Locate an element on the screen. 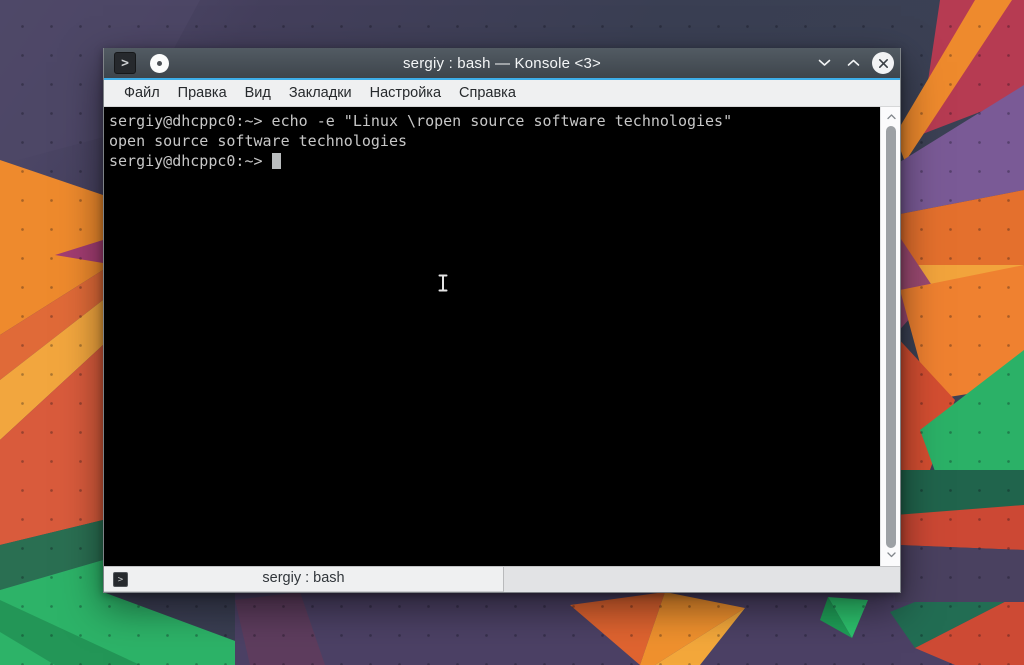  app-icon-glyph: > is located at coordinates (125, 63).